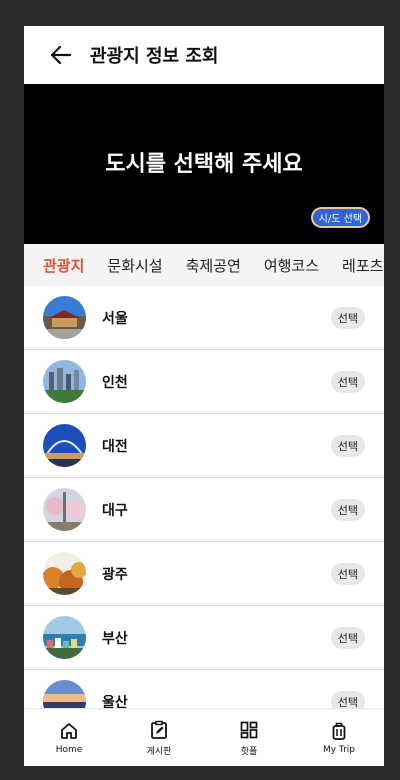 The width and height of the screenshot is (400, 780). I want to click on list-item: 부산 선택, so click(204, 638).